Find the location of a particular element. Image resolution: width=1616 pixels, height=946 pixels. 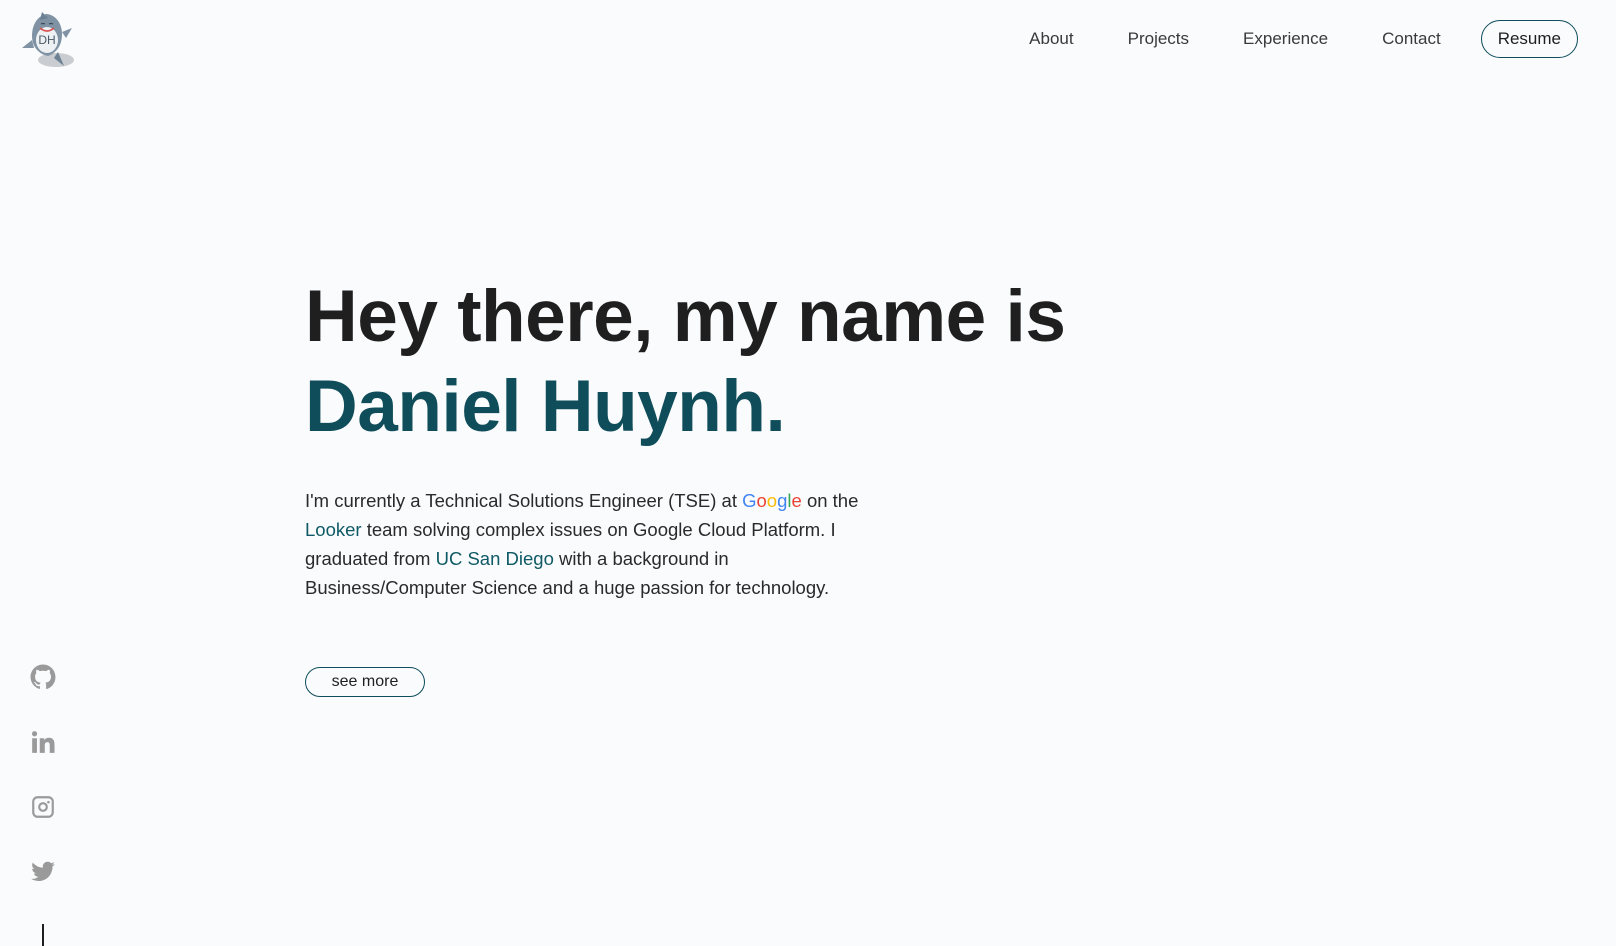

see-more-button: see more is located at coordinates (365, 682).